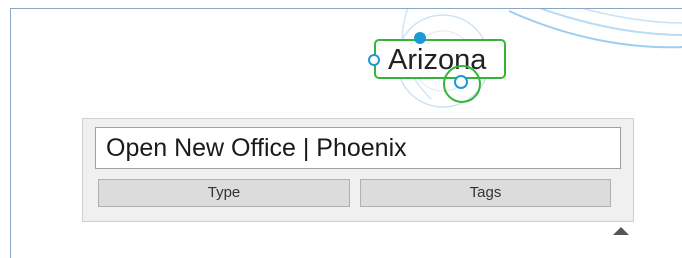 This screenshot has height=258, width=682. What do you see at coordinates (358, 148) in the screenshot?
I see `topic-title-input: Open New Office | Phoenix` at bounding box center [358, 148].